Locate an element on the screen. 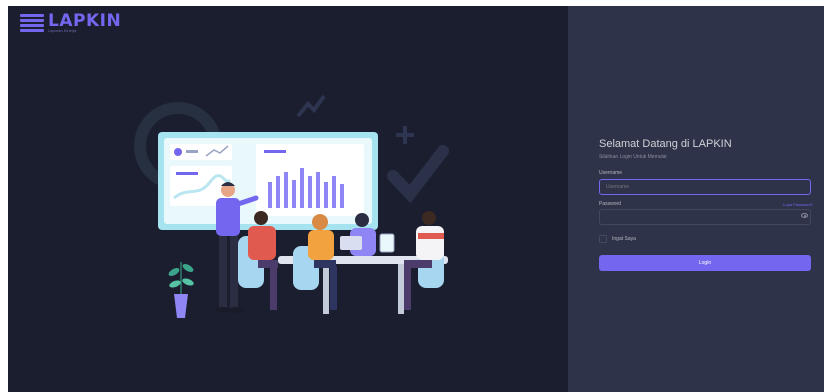  remember-label: Ingat Saya is located at coordinates (624, 239).